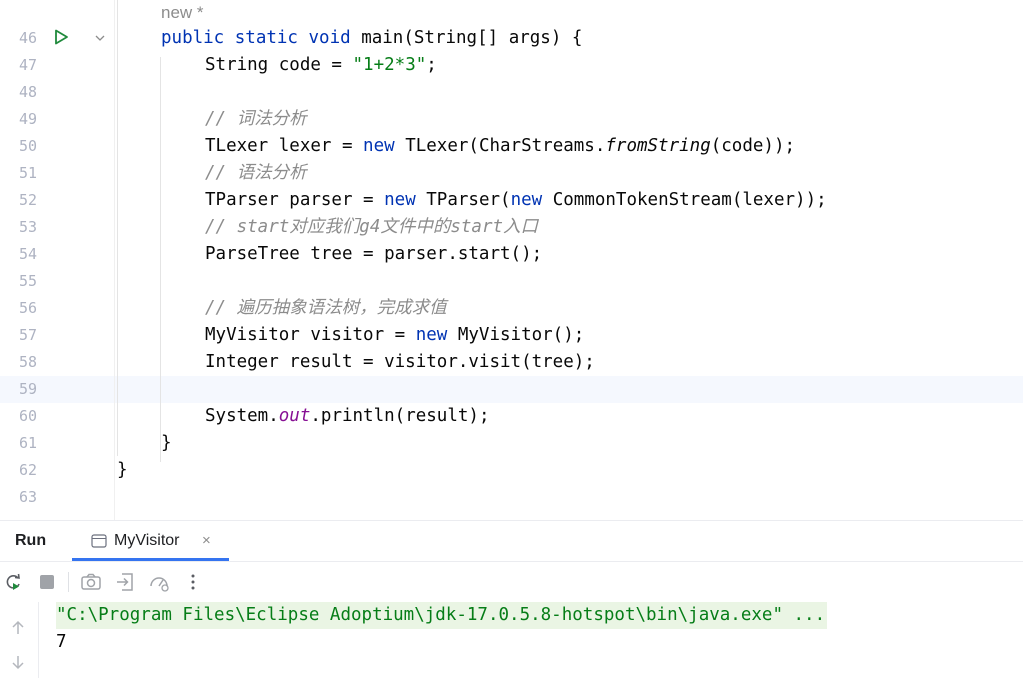 This screenshot has width=1023, height=678. What do you see at coordinates (294, 416) in the screenshot?
I see `code-token: out` at bounding box center [294, 416].